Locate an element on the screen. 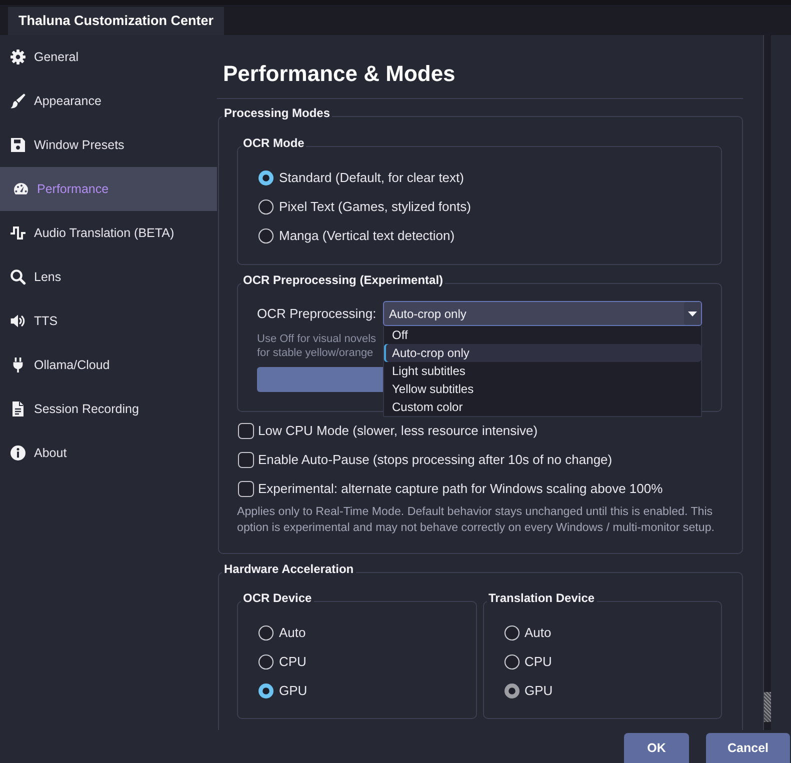  radio-option: Standard (Default, for clear text) is located at coordinates (361, 178).